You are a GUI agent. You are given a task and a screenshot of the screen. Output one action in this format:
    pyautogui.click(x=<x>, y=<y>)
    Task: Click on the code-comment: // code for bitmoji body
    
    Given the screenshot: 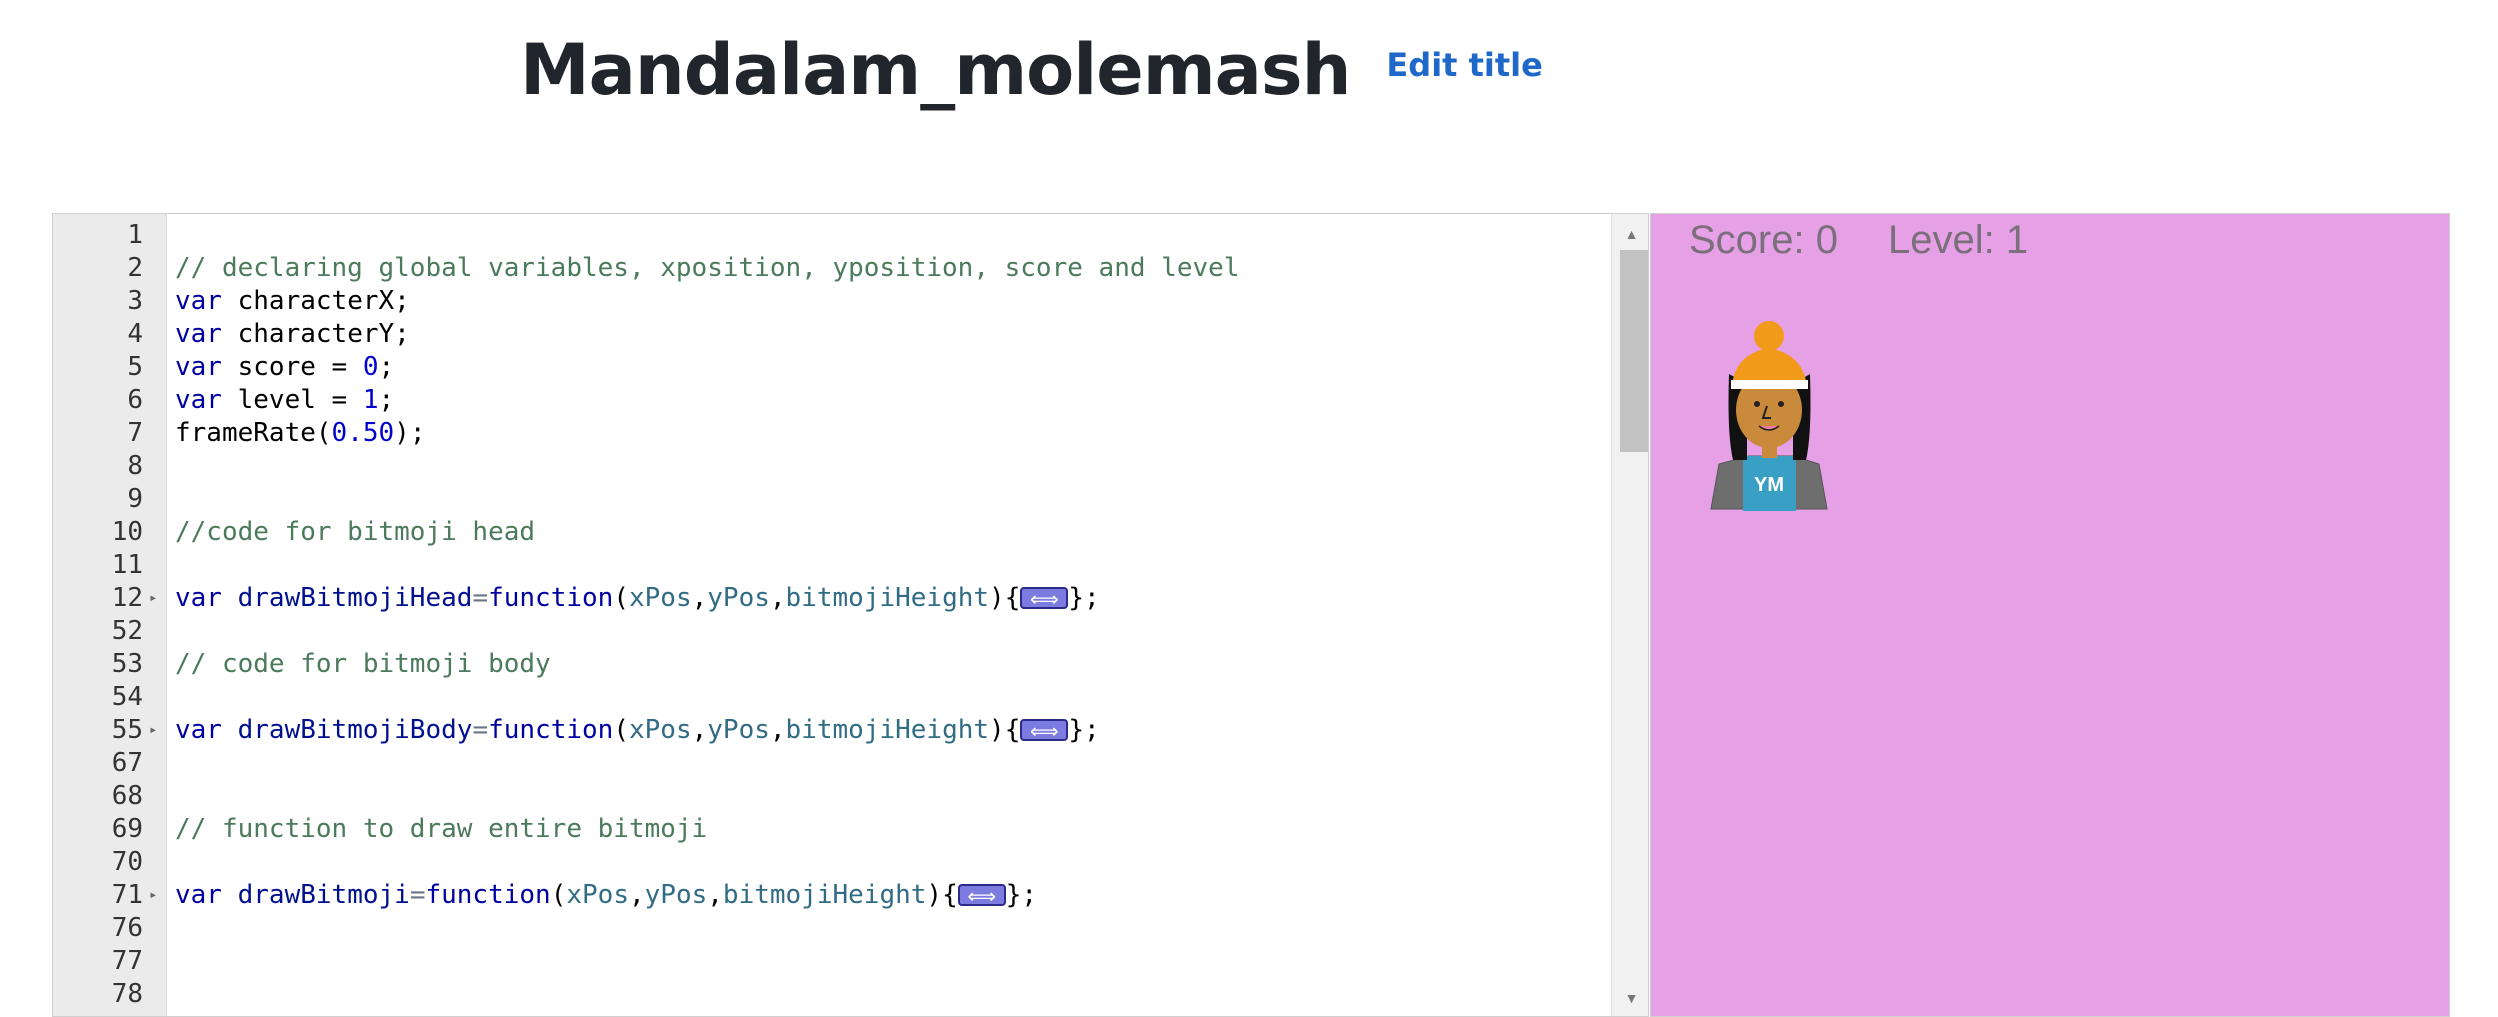 What is the action you would take?
    pyautogui.click(x=363, y=664)
    